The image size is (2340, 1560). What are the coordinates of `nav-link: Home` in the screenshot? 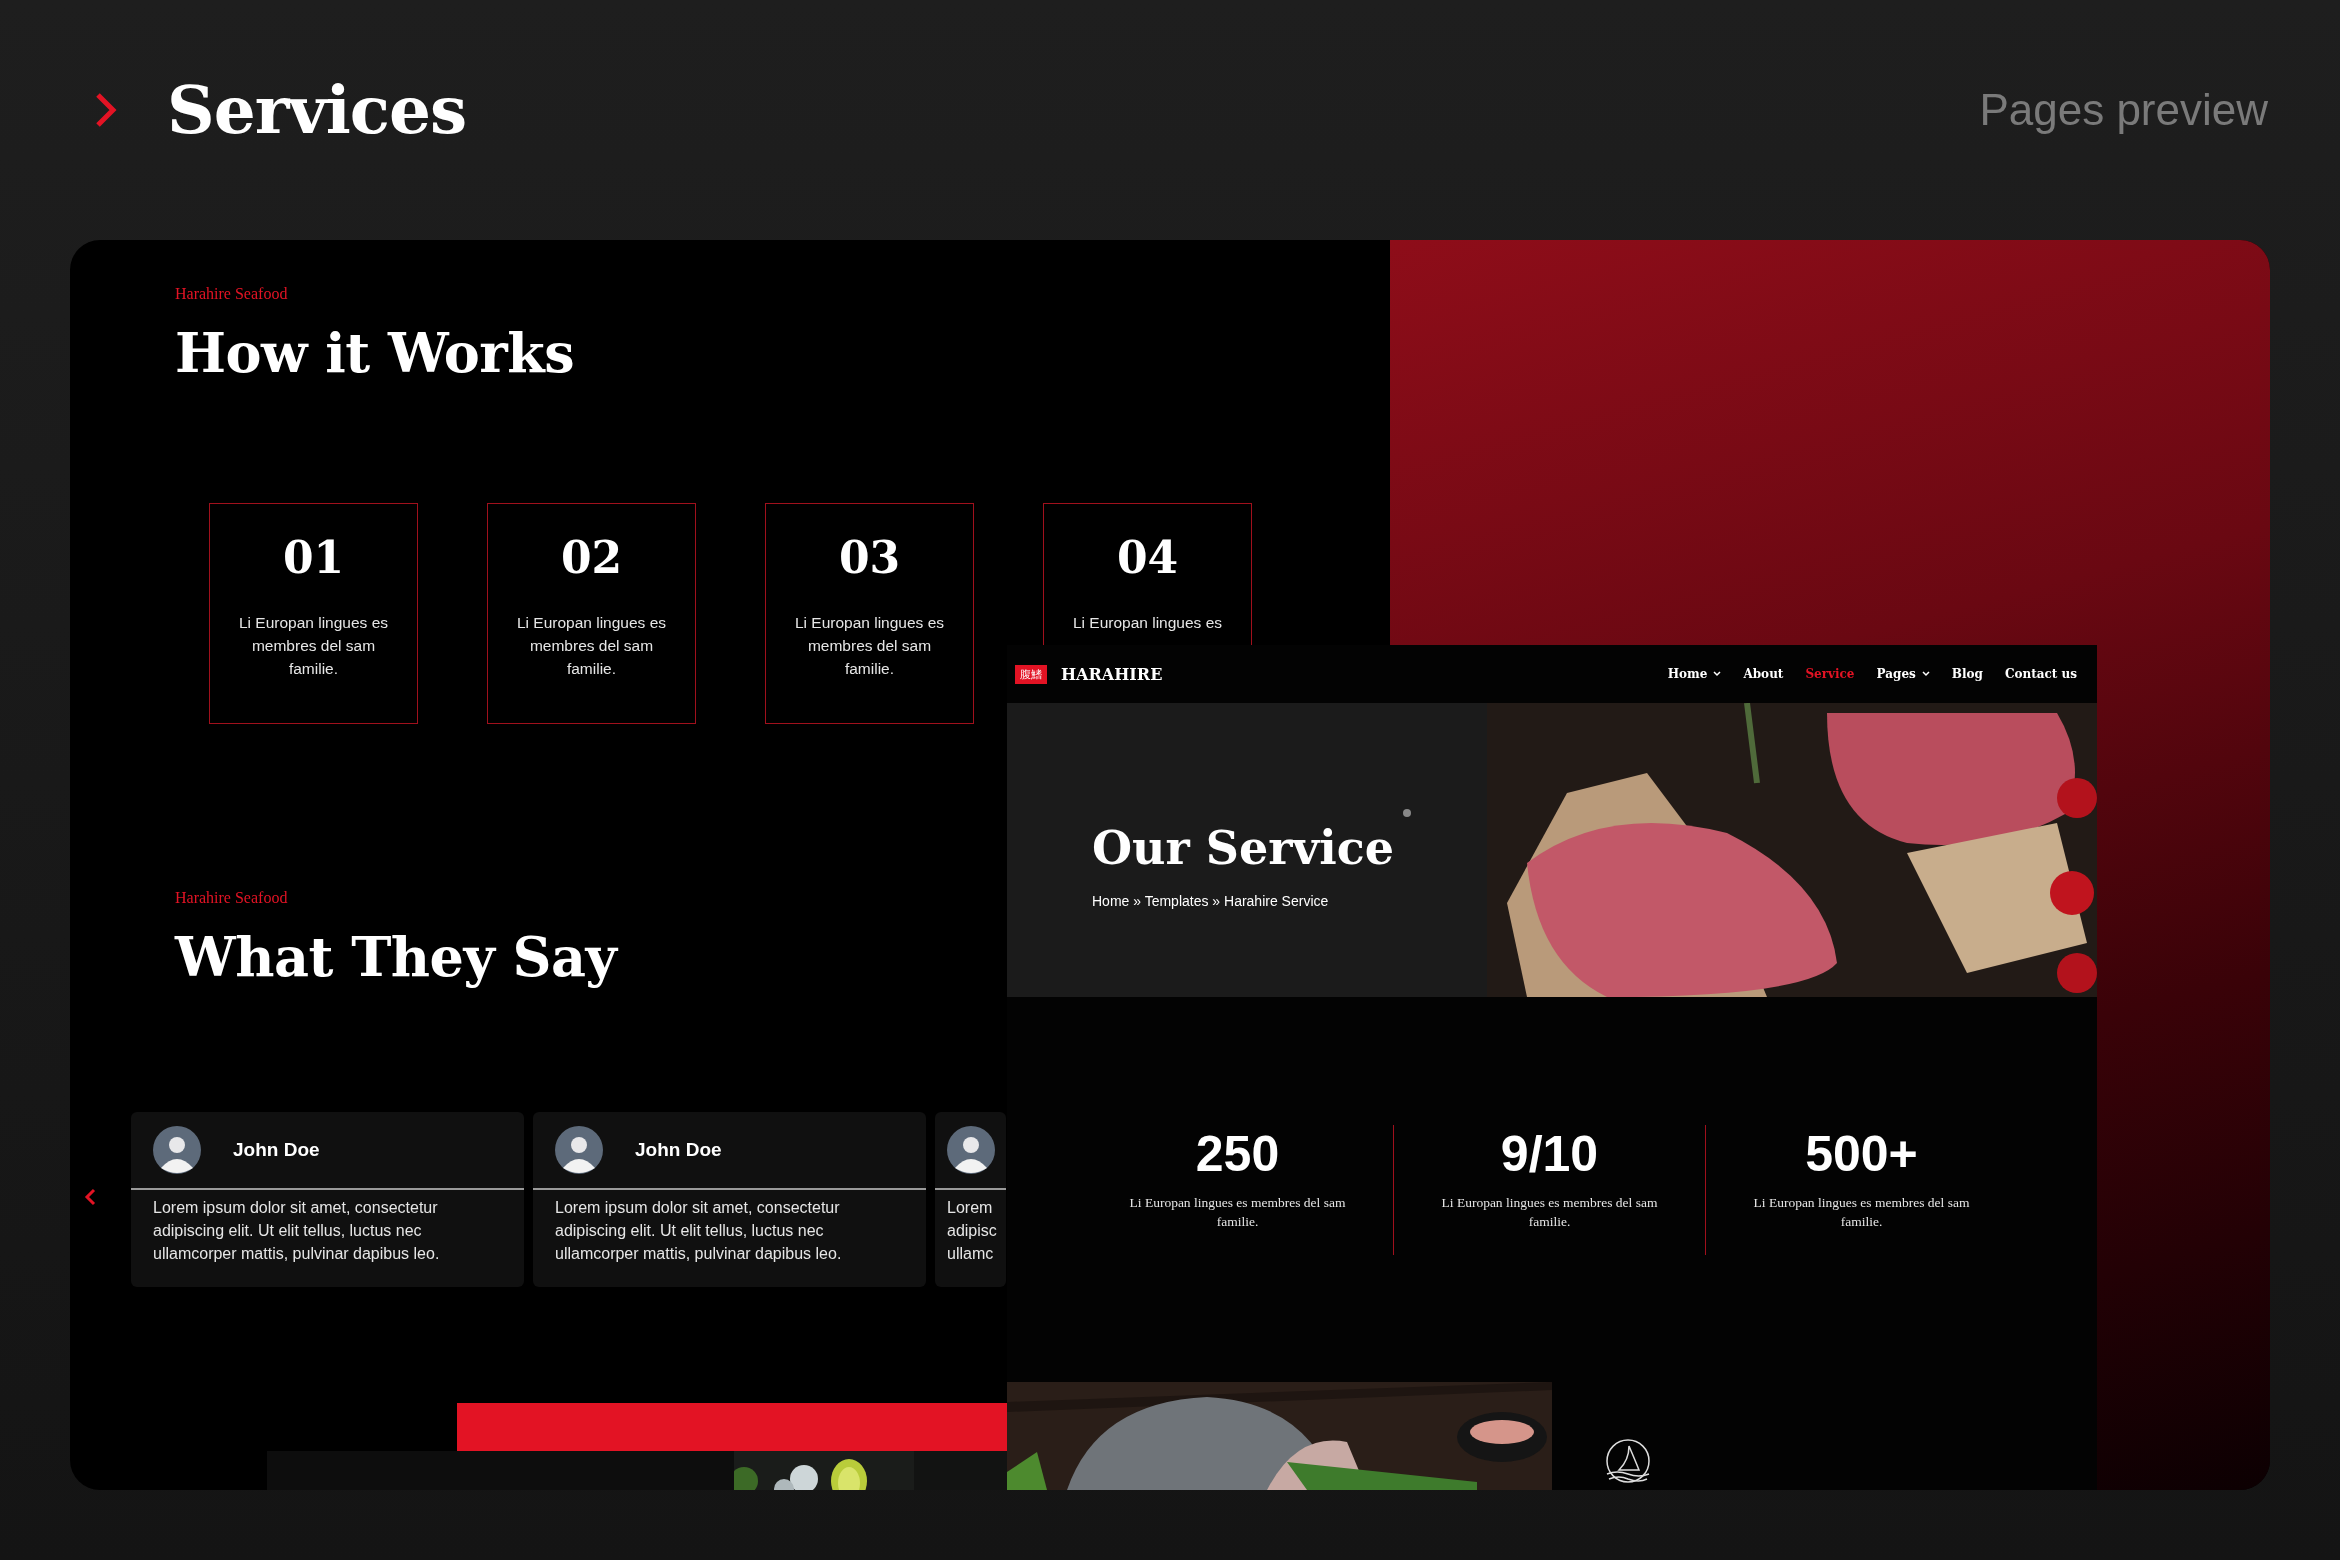 It's located at (1694, 674).